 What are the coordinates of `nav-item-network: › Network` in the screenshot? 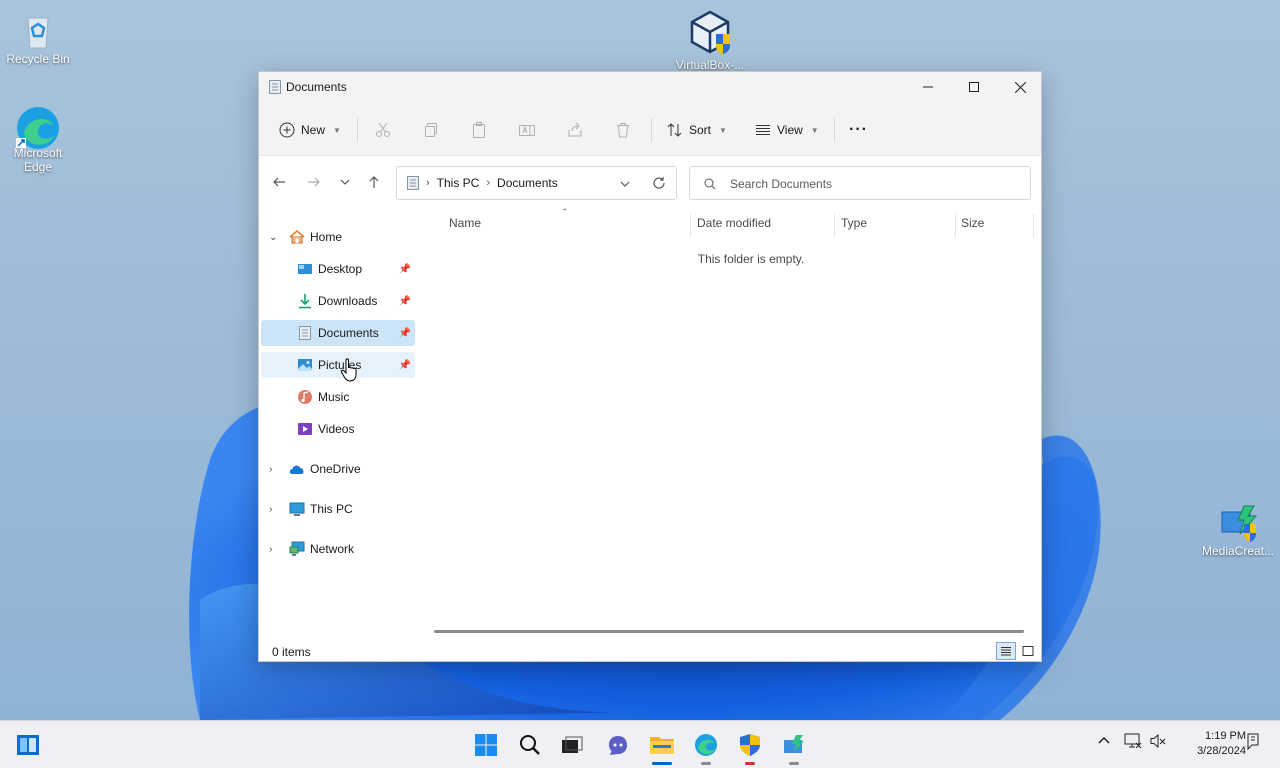 It's located at (338, 549).